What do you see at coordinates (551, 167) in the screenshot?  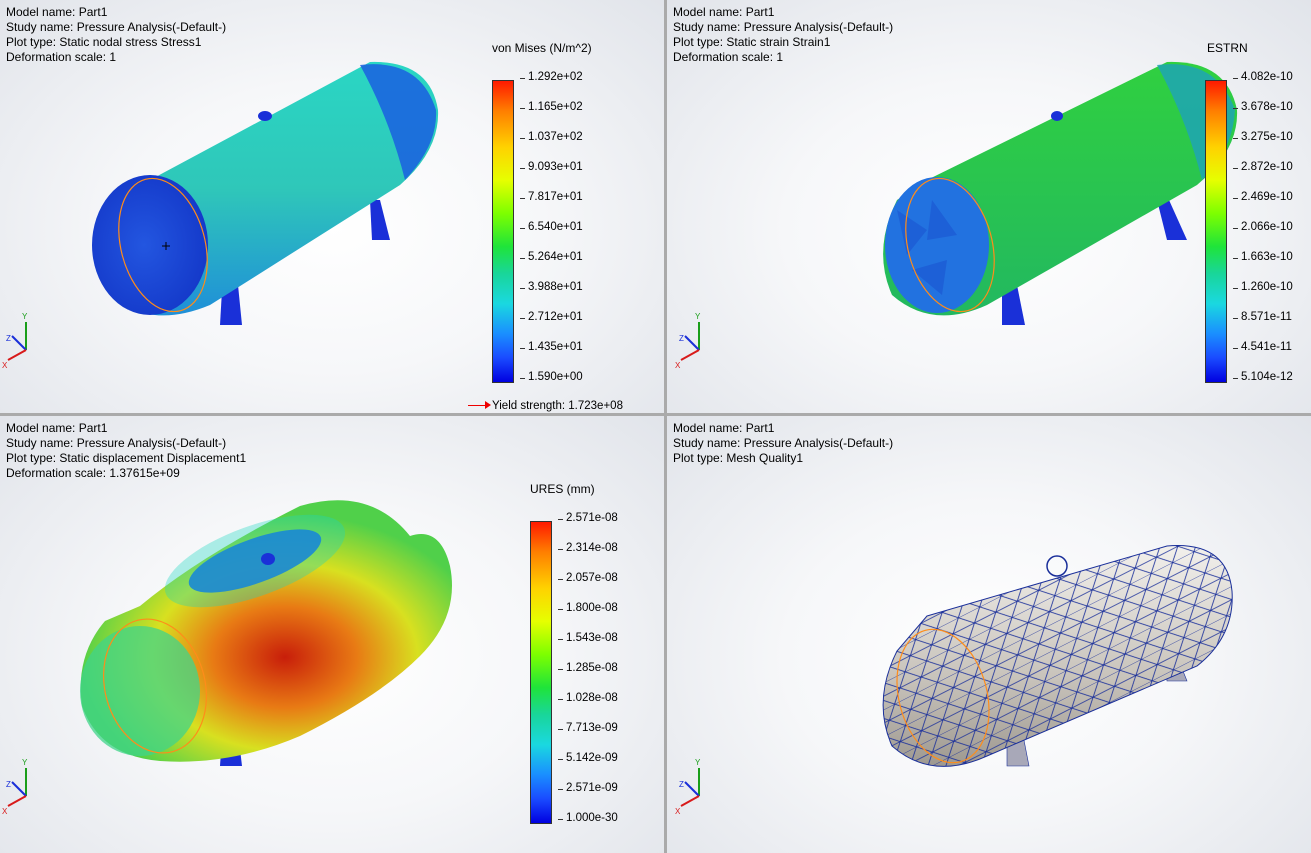 I see `legend-tick: 9.093e+01` at bounding box center [551, 167].